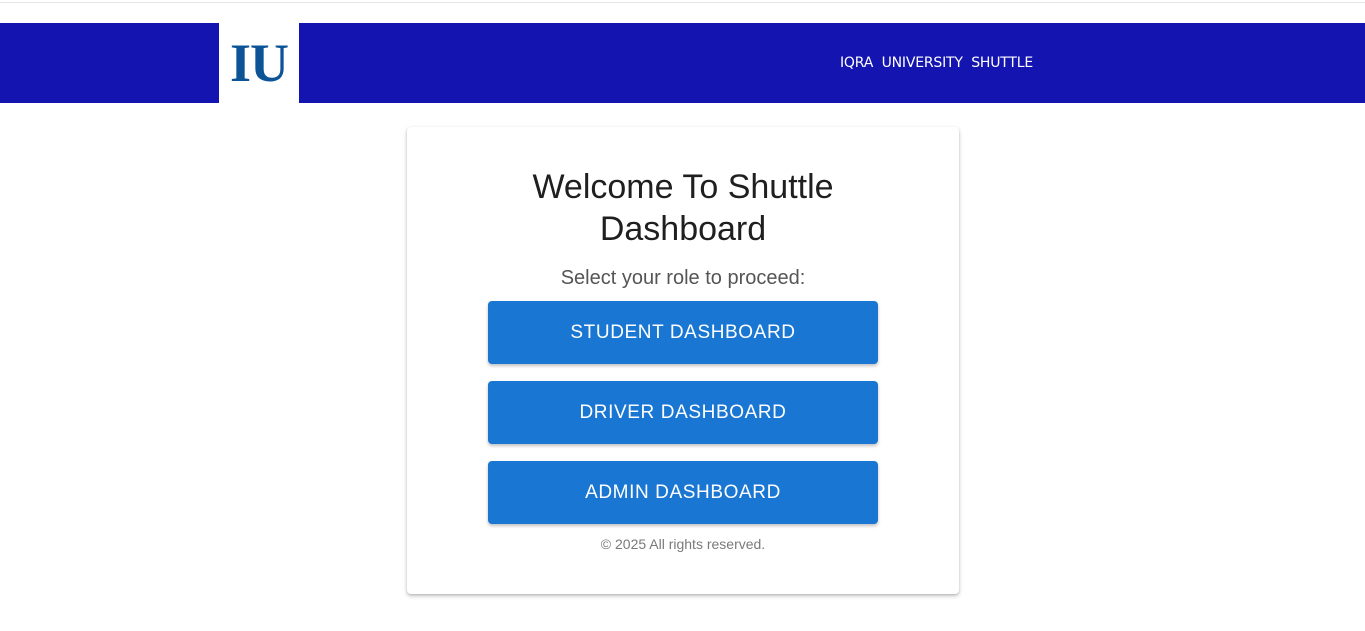 The height and width of the screenshot is (631, 1365). Describe the element at coordinates (936, 63) in the screenshot. I see `header-title: IQRA UNIVERSITY SHUTTLE` at that location.